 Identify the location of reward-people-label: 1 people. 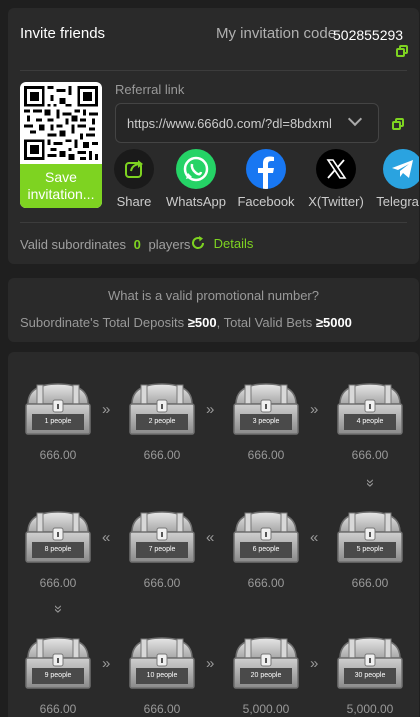
(58, 421).